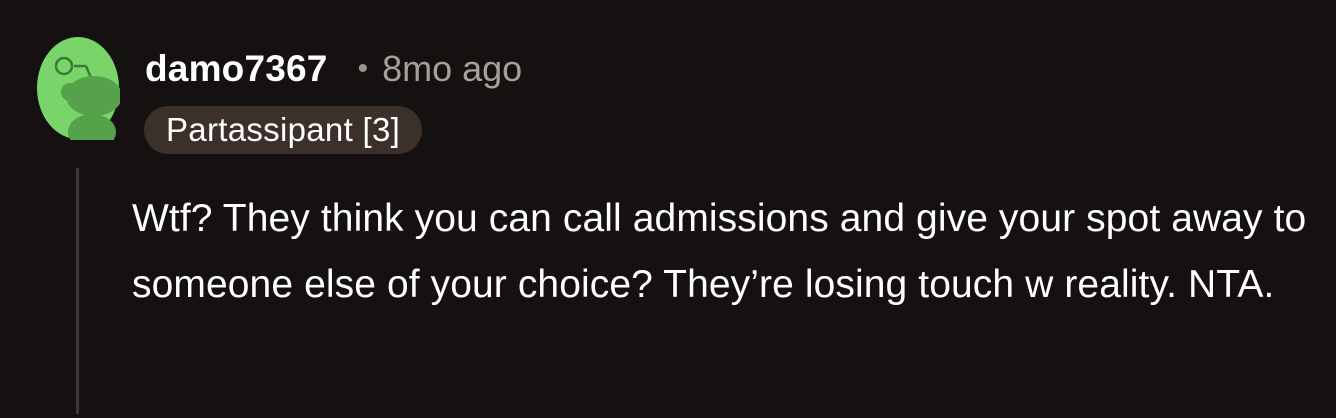 This screenshot has width=1336, height=418. I want to click on avatar, so click(79, 93).